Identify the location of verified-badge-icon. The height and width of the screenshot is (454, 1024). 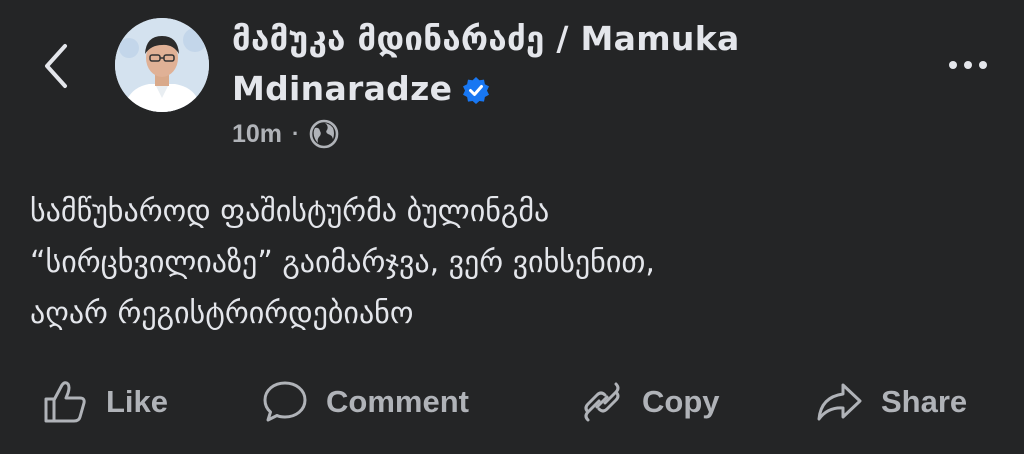
(476, 90).